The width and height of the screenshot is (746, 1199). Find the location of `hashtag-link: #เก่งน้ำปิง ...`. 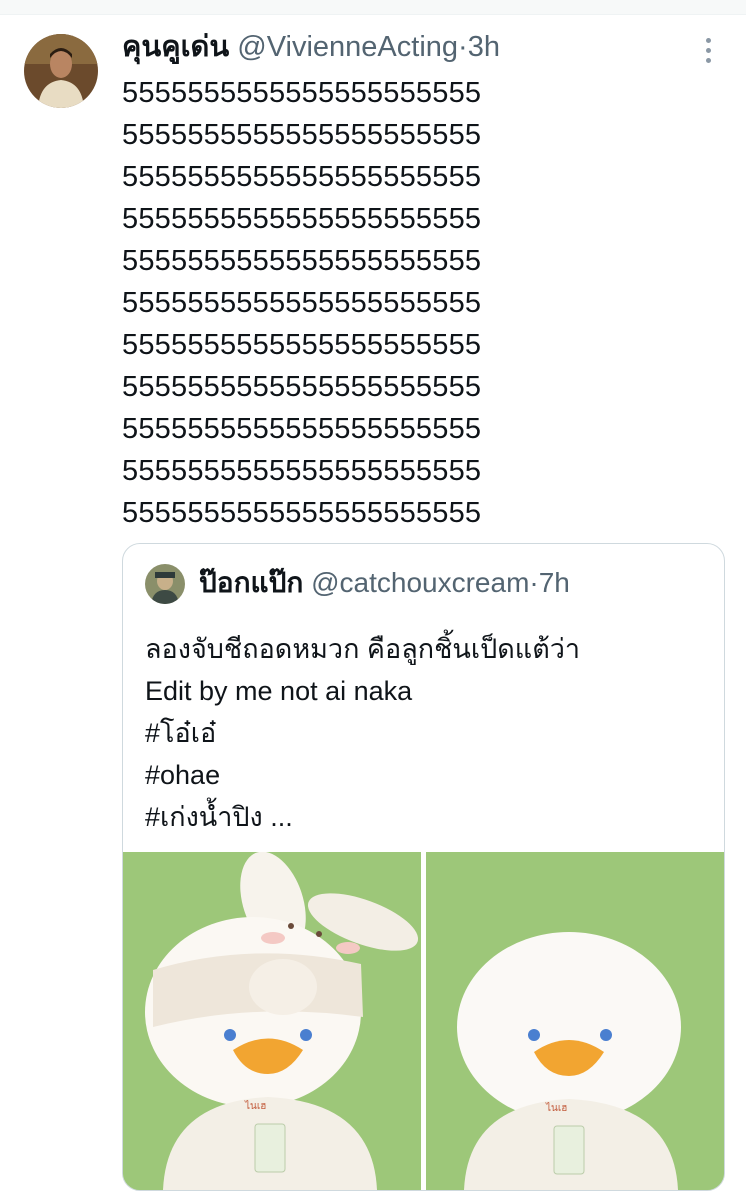

hashtag-link: #เก่งน้ำปิง ... is located at coordinates (362, 817).